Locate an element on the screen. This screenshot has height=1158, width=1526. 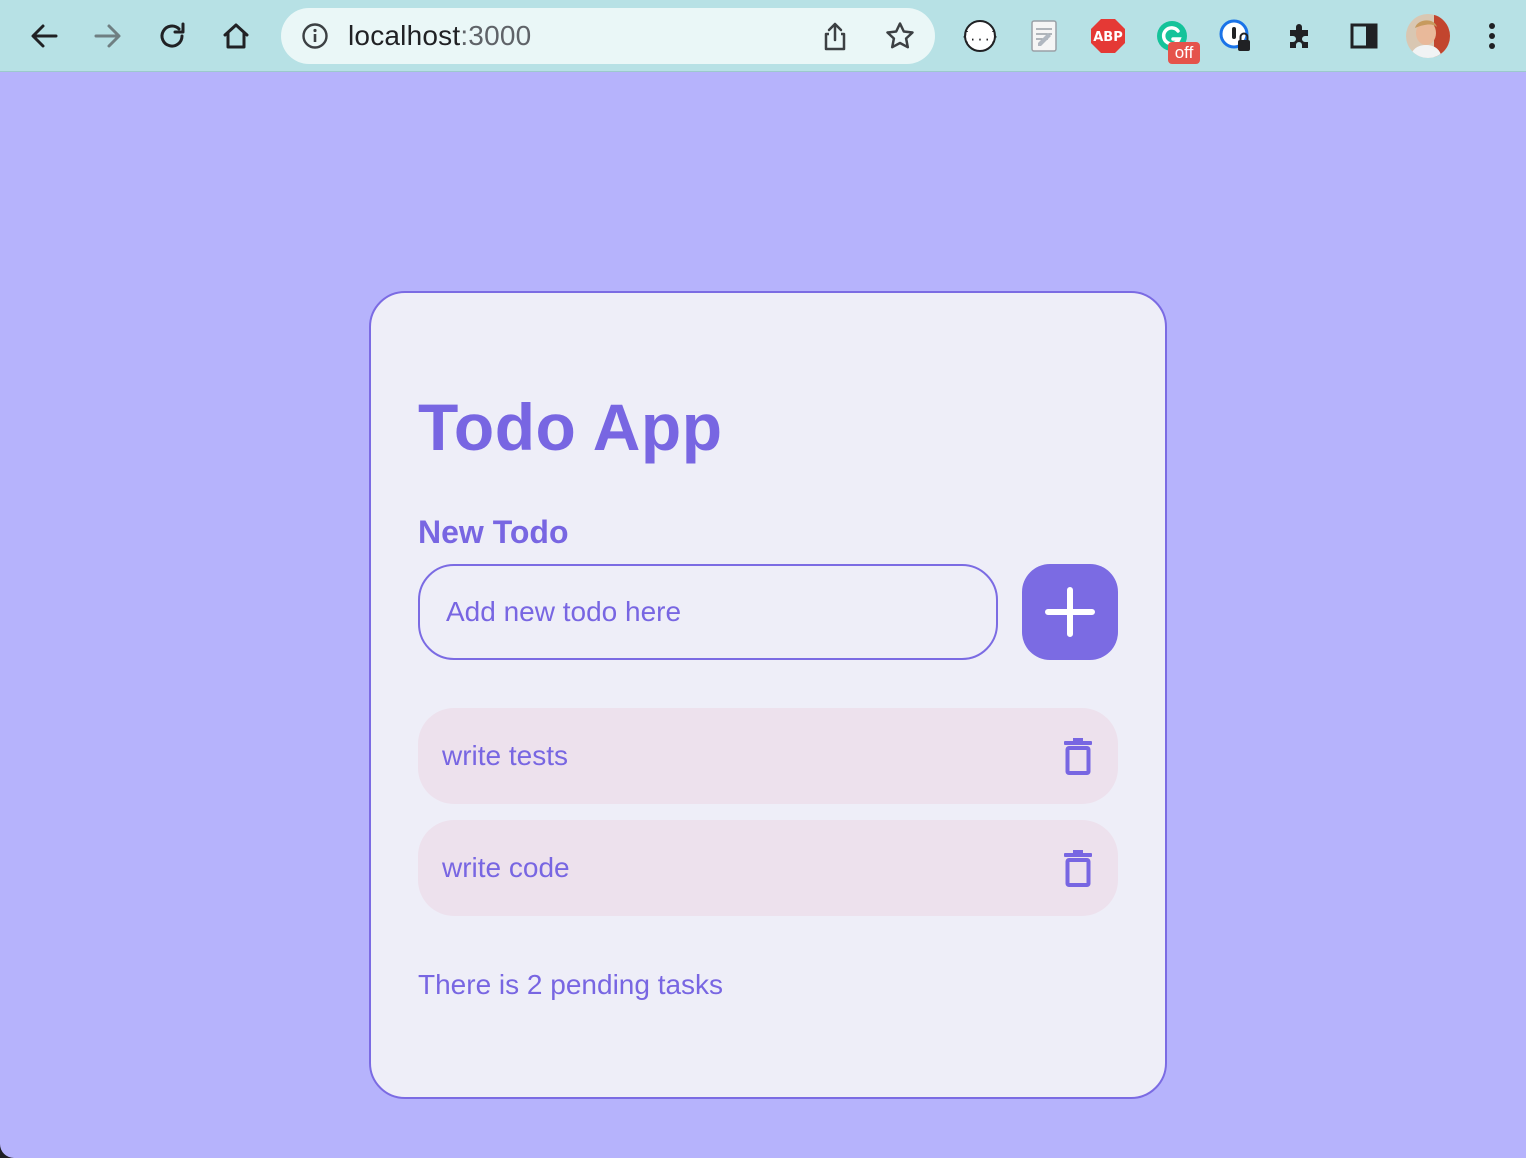
notes-extension-icon is located at coordinates (1044, 36).